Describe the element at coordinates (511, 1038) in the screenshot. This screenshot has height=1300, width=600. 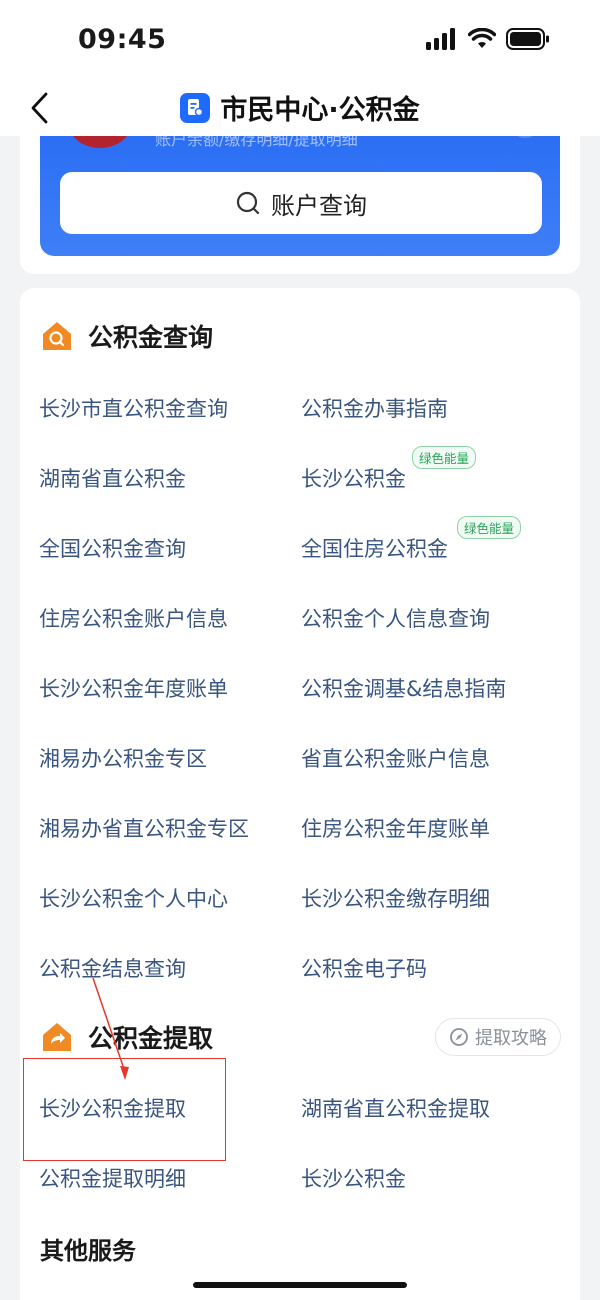
I see `withdraw-guide-label: 提取攻略` at that location.